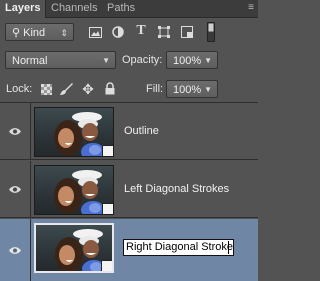  Describe the element at coordinates (66, 89) in the screenshot. I see `lock-image-pixels-brush-icon` at that location.